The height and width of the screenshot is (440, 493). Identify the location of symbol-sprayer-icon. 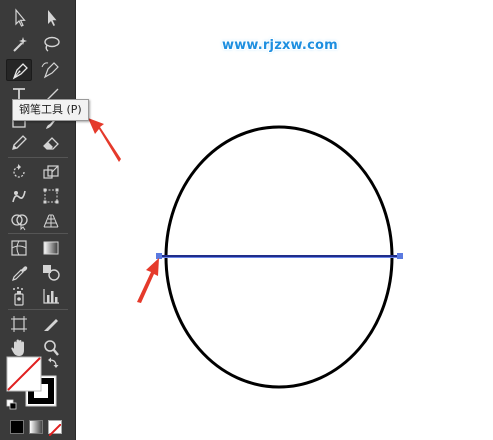
(18, 296).